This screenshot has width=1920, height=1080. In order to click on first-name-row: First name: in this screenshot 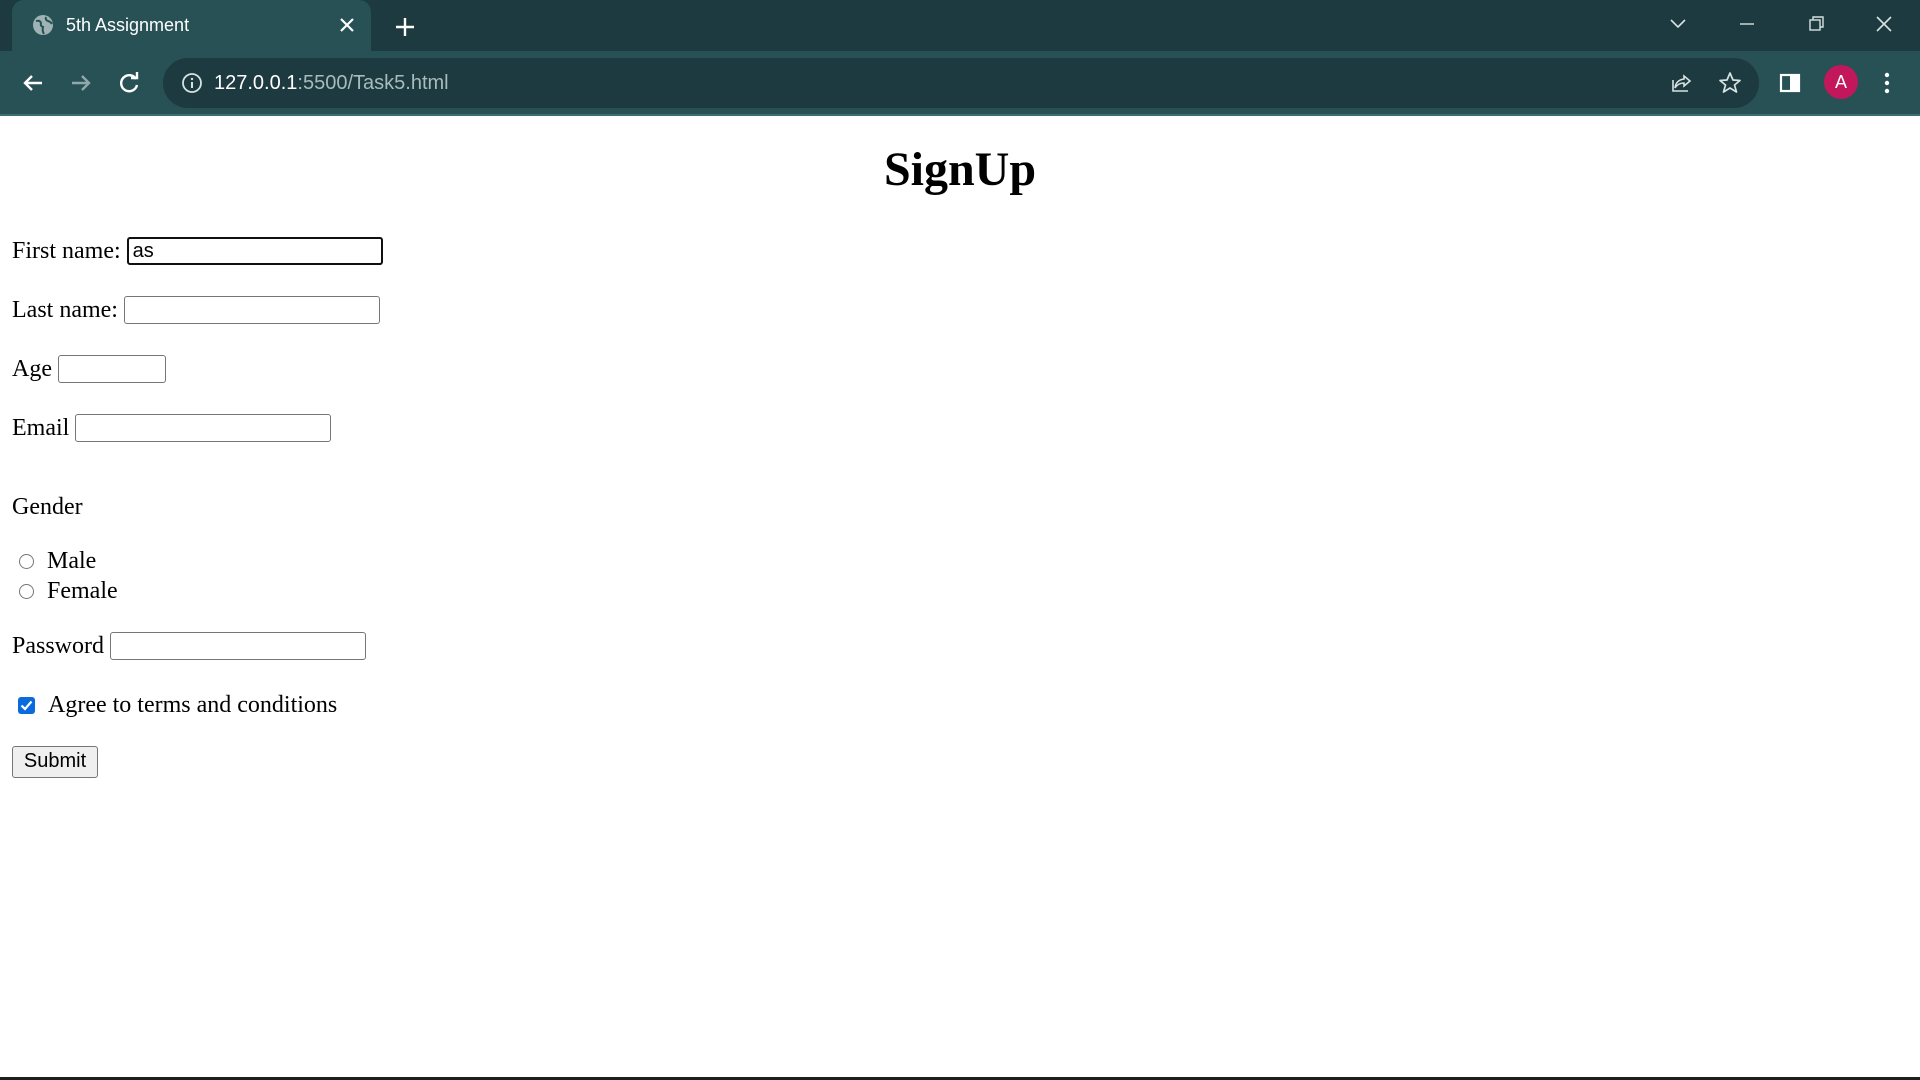, I will do `click(197, 251)`.